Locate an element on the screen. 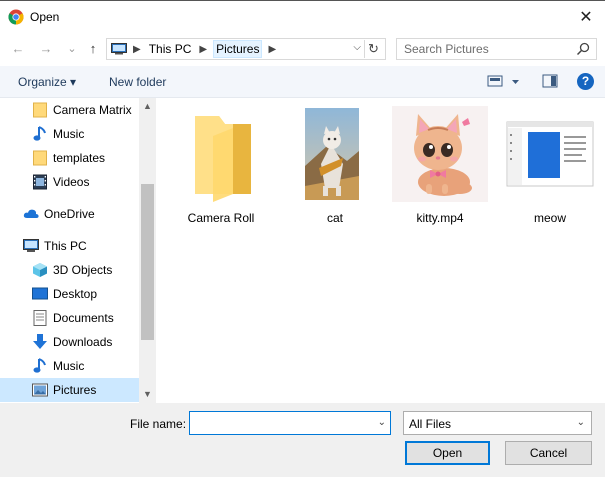  help-button: ? is located at coordinates (585, 81).